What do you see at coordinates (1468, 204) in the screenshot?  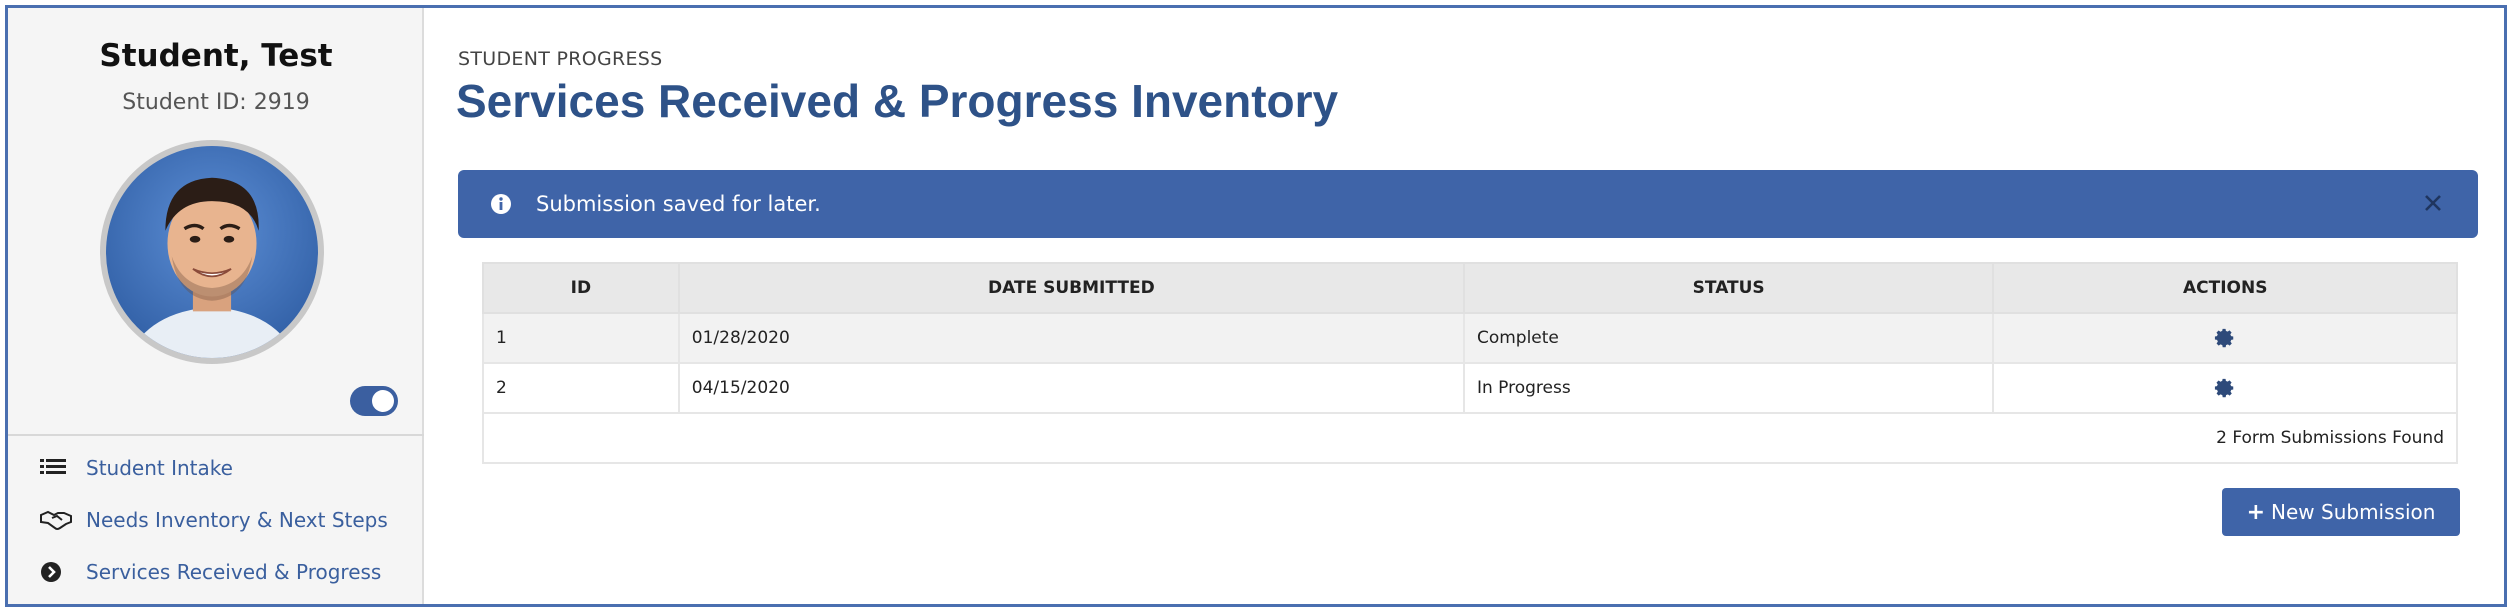 I see `alert-banner: Submission saved for later.` at bounding box center [1468, 204].